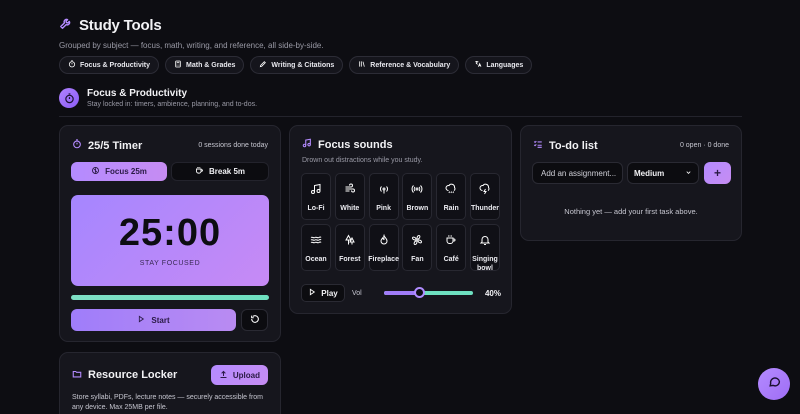 The height and width of the screenshot is (414, 800). I want to click on sounds-title: Focus sounds, so click(355, 144).